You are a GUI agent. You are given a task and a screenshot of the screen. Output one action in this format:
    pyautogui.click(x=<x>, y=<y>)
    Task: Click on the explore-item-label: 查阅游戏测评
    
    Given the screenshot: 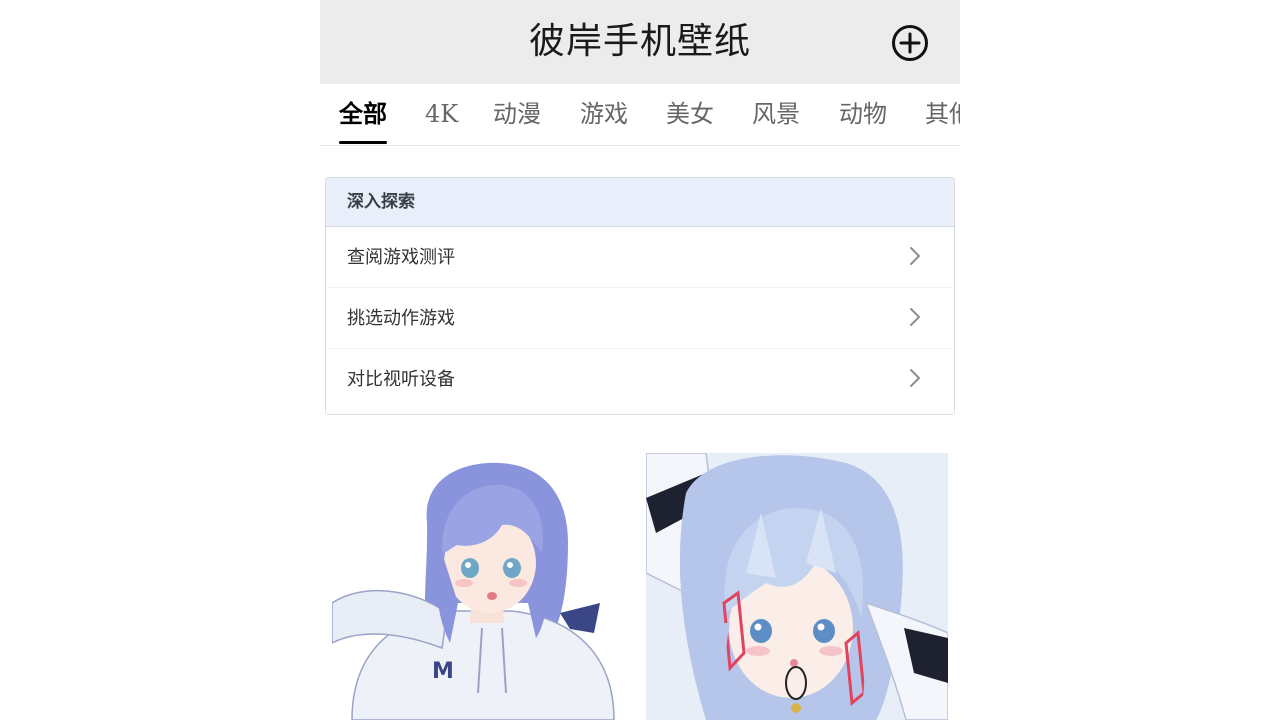 What is the action you would take?
    pyautogui.click(x=401, y=257)
    